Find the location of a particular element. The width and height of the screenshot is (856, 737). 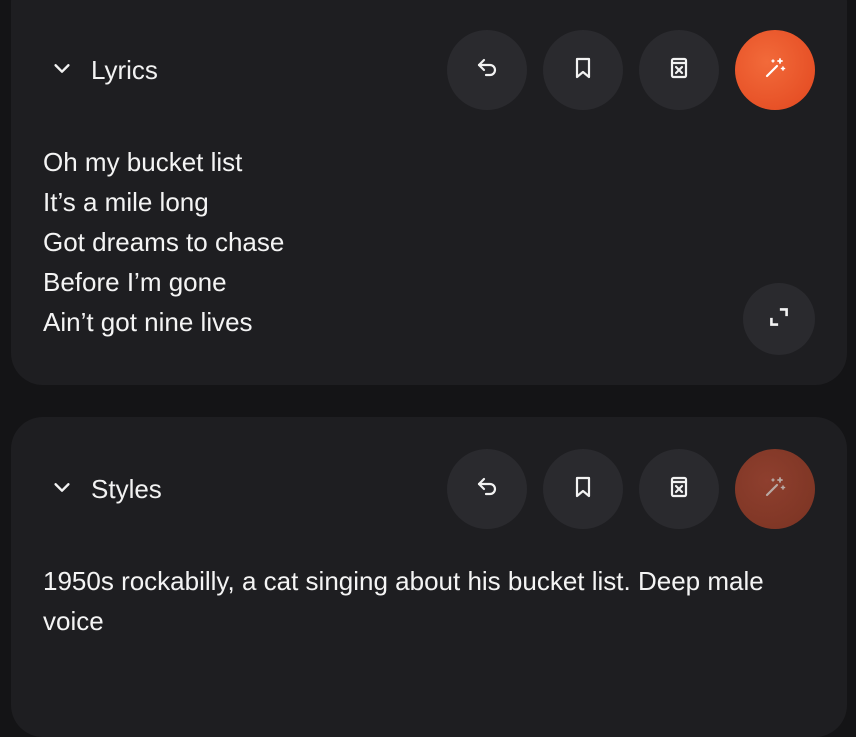

styles-generate-button is located at coordinates (775, 489).